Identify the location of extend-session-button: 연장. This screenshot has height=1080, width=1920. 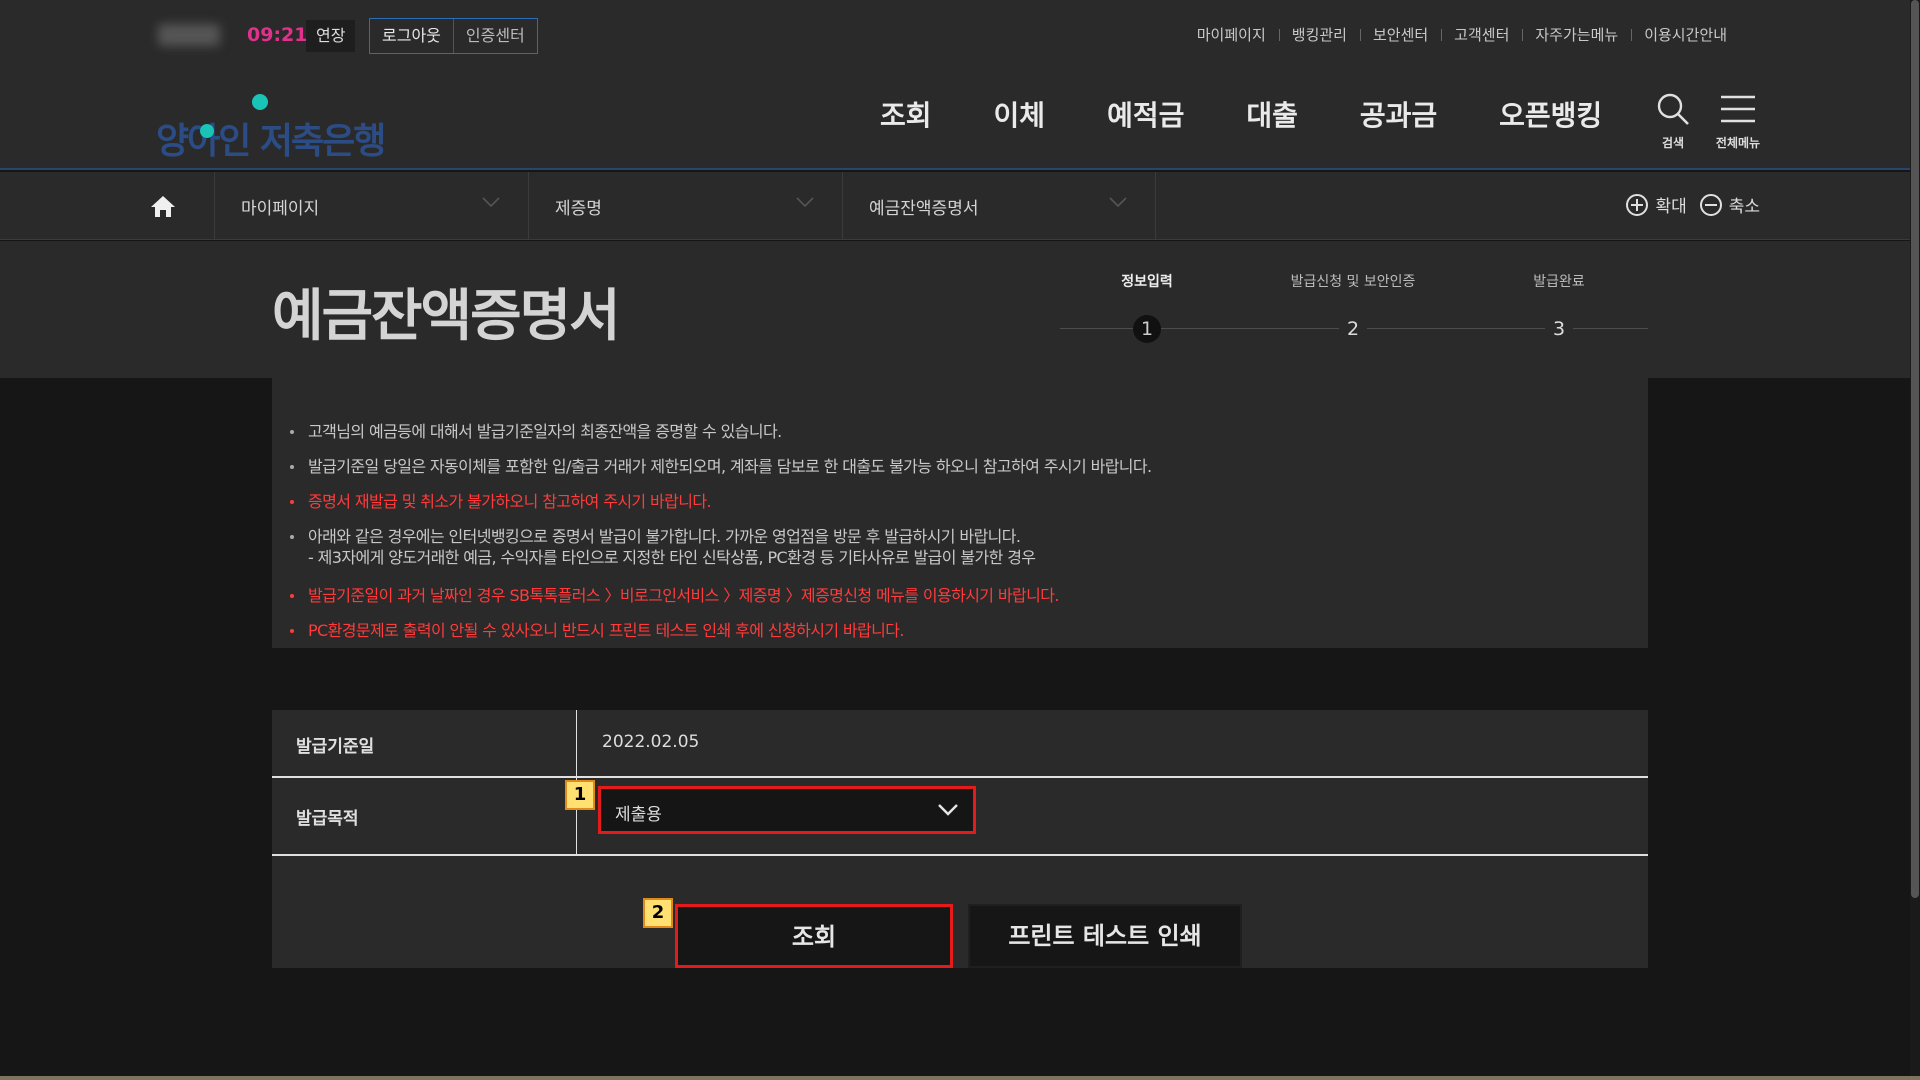
(331, 36).